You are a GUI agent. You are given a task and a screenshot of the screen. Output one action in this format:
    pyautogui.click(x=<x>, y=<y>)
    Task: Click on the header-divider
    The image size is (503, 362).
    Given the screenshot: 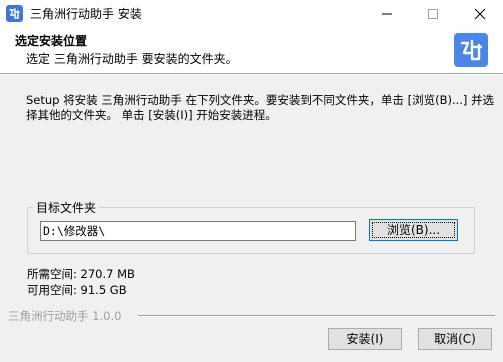 What is the action you would take?
    pyautogui.click(x=251, y=74)
    